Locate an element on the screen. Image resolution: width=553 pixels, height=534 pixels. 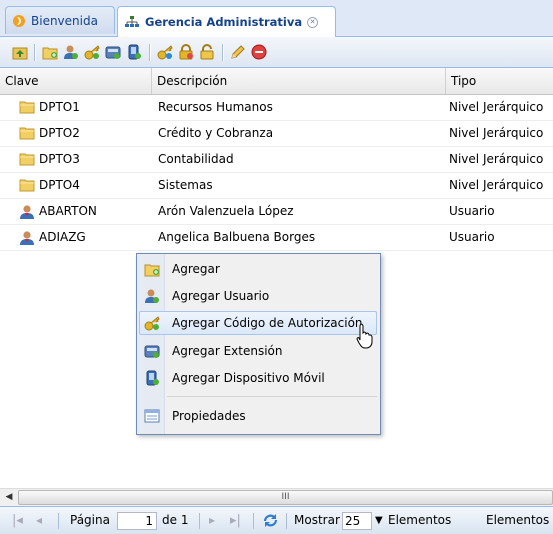
cell-descripcion: Arón Valenzuela López is located at coordinates (226, 211).